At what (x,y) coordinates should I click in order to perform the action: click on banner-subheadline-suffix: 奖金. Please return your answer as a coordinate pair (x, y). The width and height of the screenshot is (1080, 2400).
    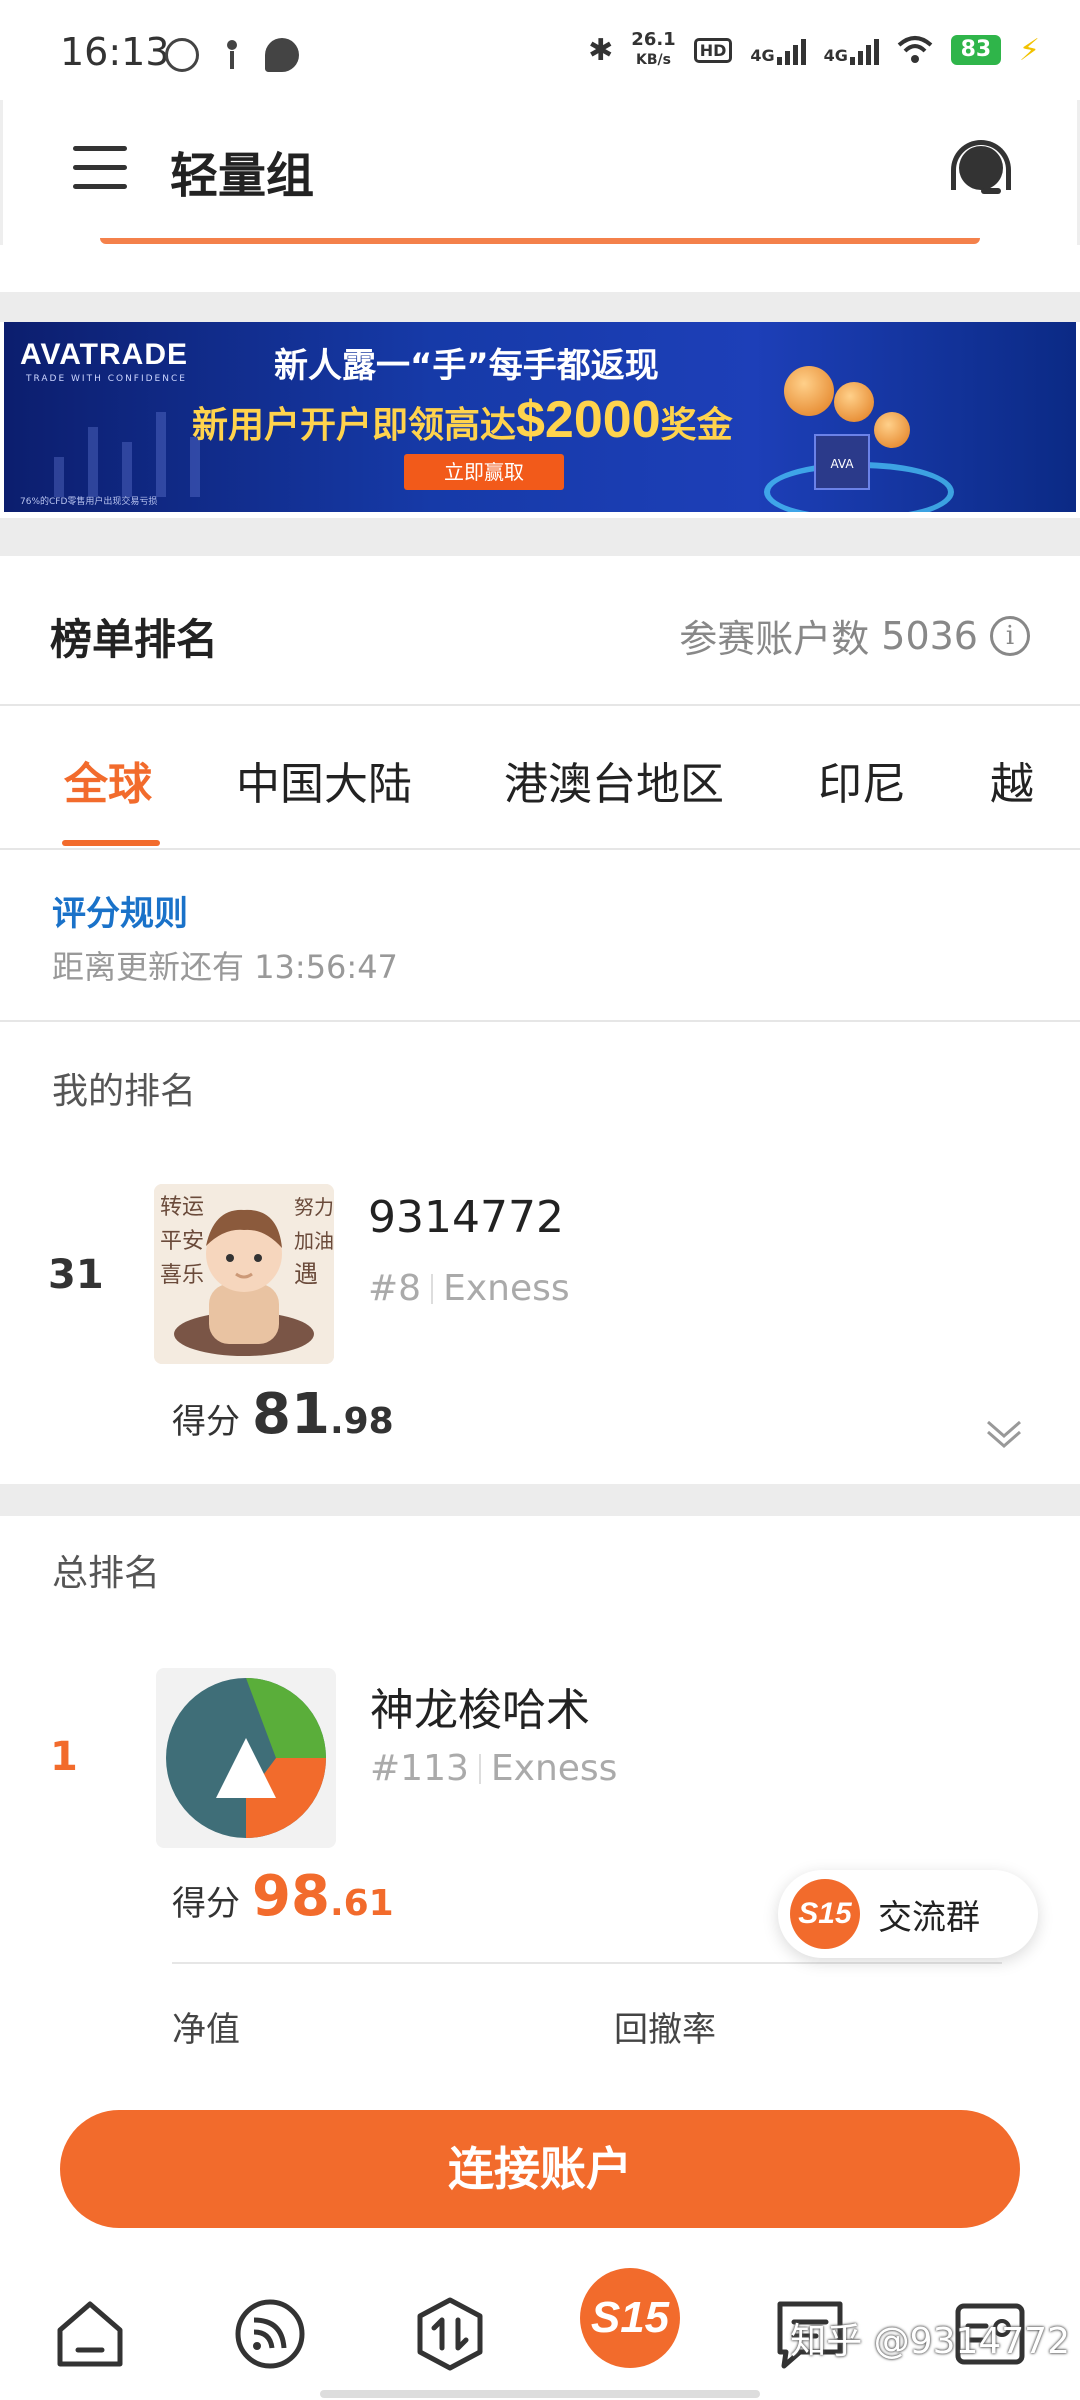
    Looking at the image, I should click on (696, 425).